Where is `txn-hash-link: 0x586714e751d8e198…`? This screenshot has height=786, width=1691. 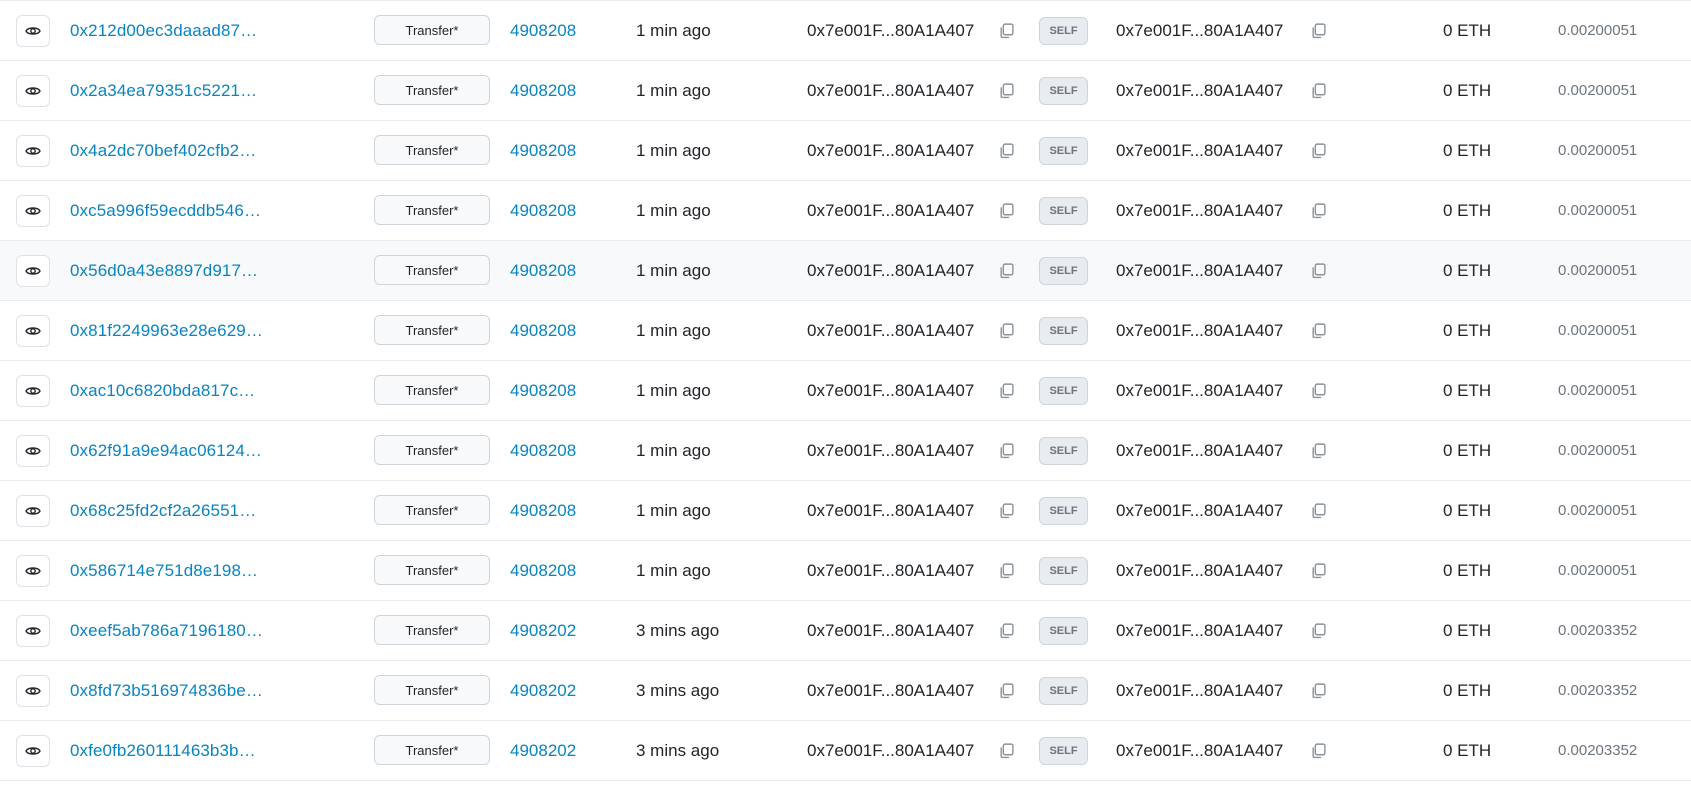 txn-hash-link: 0x586714e751d8e198… is located at coordinates (164, 570).